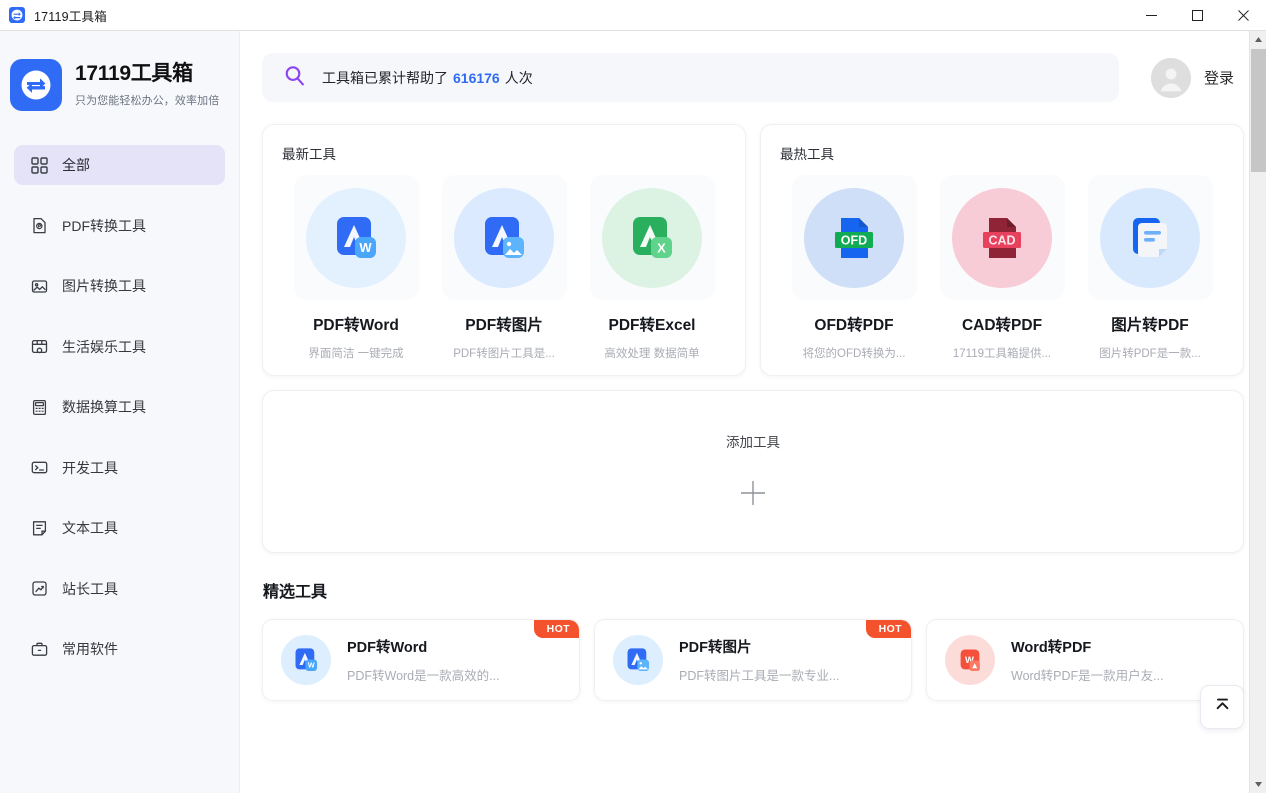 This screenshot has height=793, width=1266. Describe the element at coordinates (854, 325) in the screenshot. I see `tool-name: OFD转PDF` at that location.